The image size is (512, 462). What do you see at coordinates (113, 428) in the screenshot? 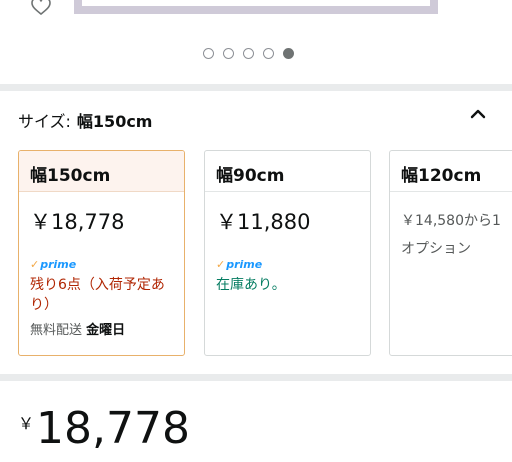
I see `price-amount: 18,778` at bounding box center [113, 428].